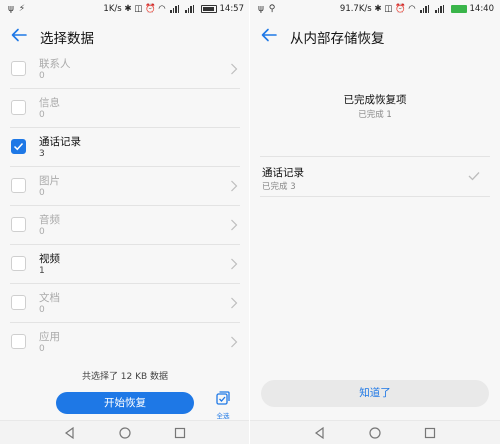 Image resolution: width=500 pixels, height=444 pixels. Describe the element at coordinates (232, 9) in the screenshot. I see `clock: 14:57` at that location.